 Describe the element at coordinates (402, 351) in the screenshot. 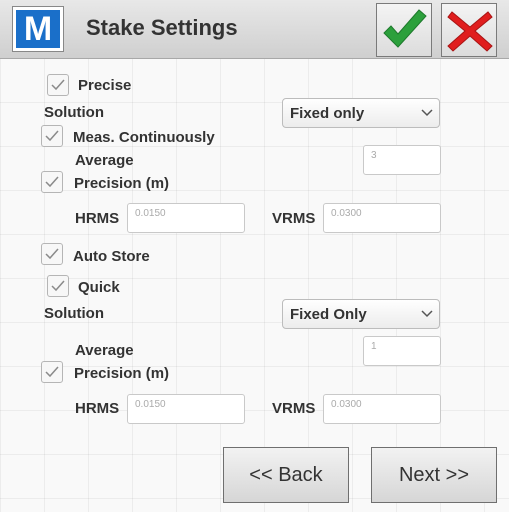

I see `quick-average-input: 1` at that location.